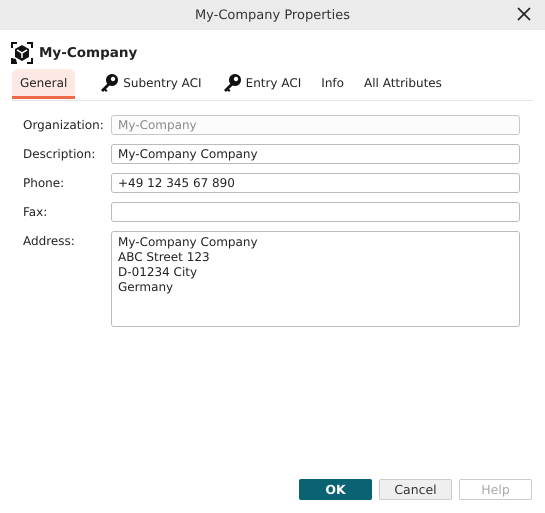 This screenshot has height=513, width=545. I want to click on ok-button: OK, so click(335, 489).